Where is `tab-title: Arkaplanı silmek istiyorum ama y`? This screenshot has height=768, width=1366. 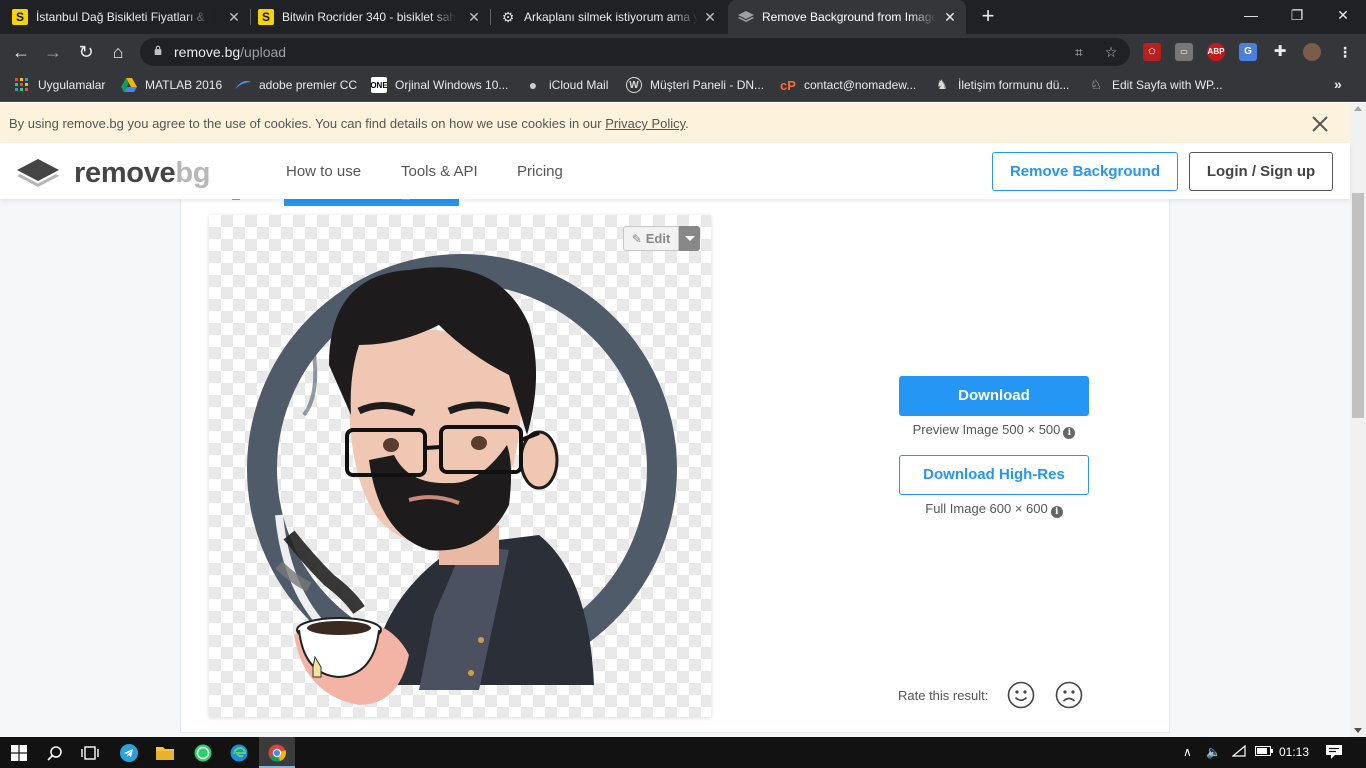 tab-title: Arkaplanı silmek istiyorum ama y is located at coordinates (611, 17).